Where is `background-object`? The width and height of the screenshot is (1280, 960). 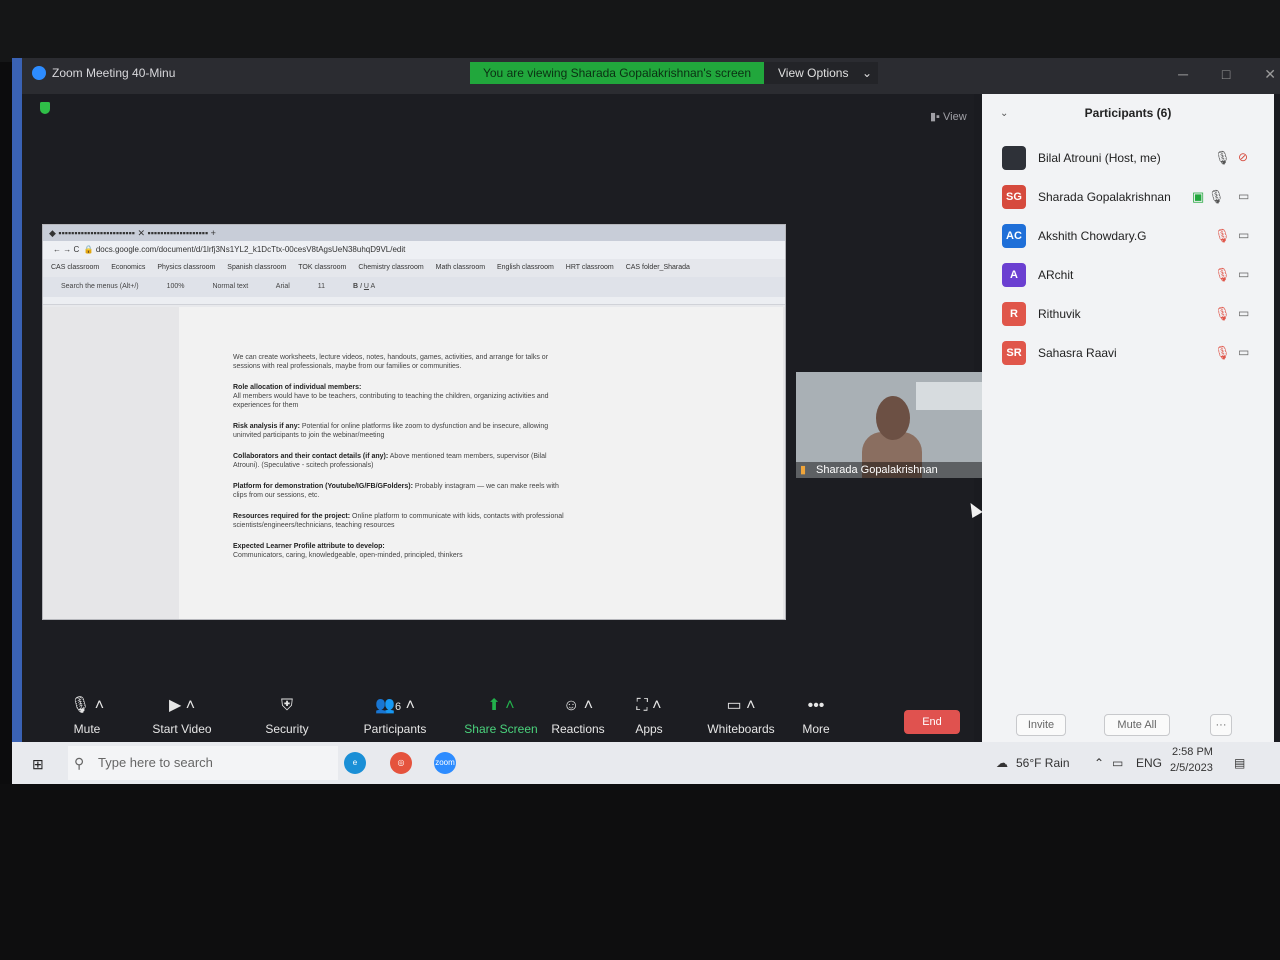
background-object is located at coordinates (949, 396).